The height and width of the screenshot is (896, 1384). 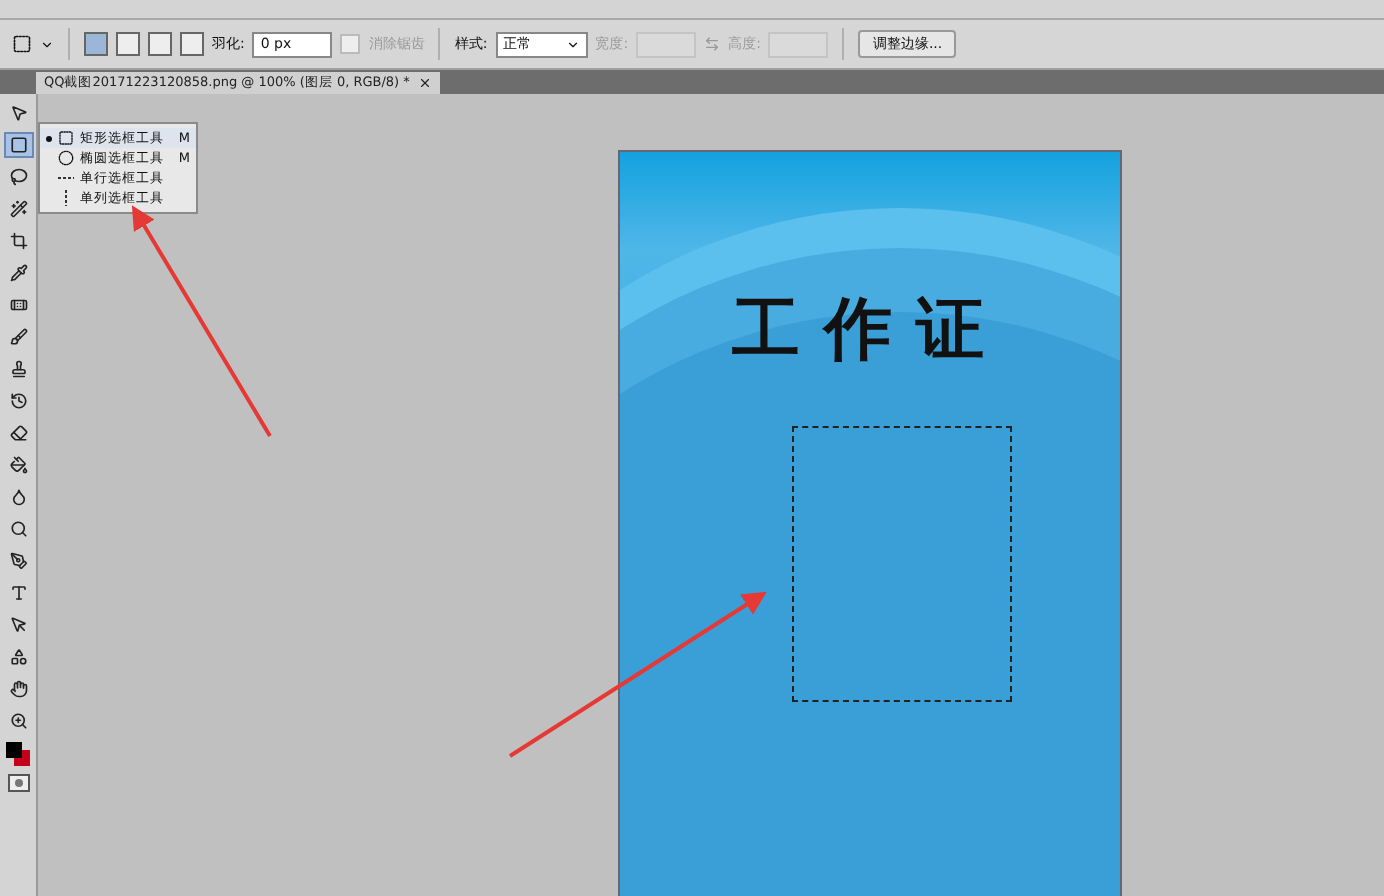 I want to click on marquee-icon, so click(x=22, y=44).